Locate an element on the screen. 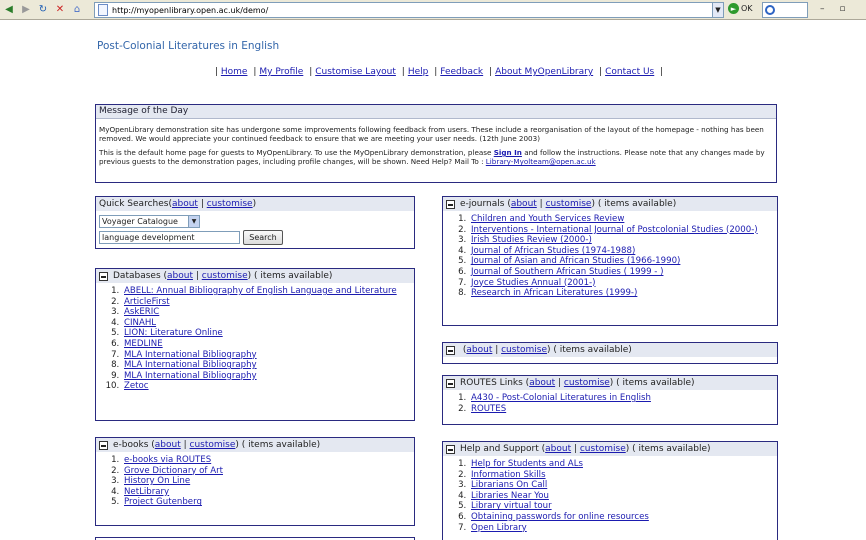  ebook-link: NetLibrary is located at coordinates (146, 492).